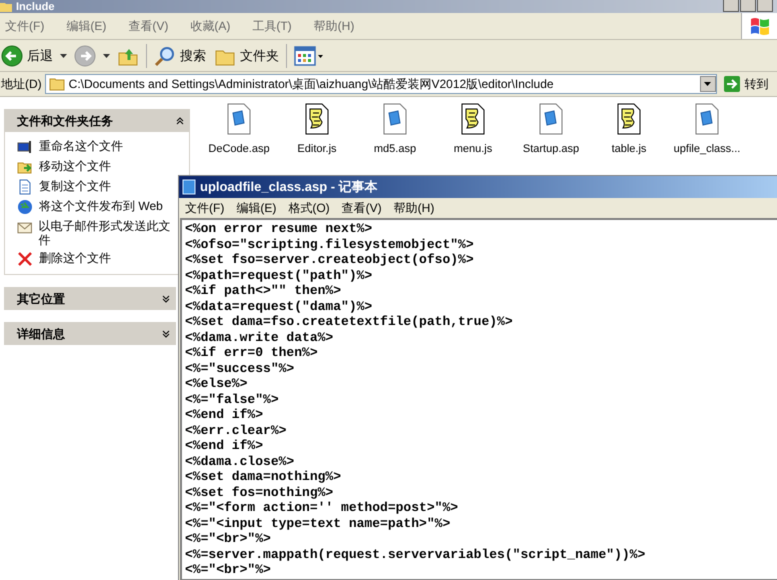  What do you see at coordinates (65, 121) in the screenshot?
I see `panel-title: 文件和文件夹任务` at bounding box center [65, 121].